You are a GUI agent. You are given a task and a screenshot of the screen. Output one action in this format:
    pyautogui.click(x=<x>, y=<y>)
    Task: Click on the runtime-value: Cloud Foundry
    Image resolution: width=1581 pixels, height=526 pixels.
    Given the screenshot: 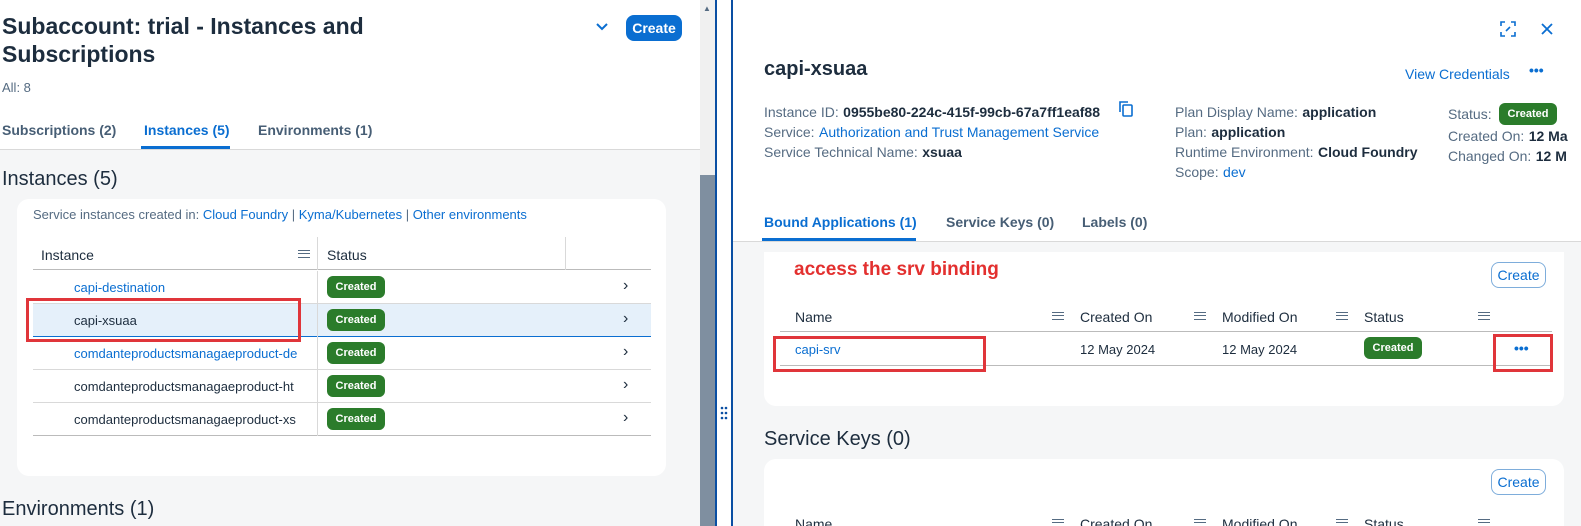 What is the action you would take?
    pyautogui.click(x=1367, y=152)
    